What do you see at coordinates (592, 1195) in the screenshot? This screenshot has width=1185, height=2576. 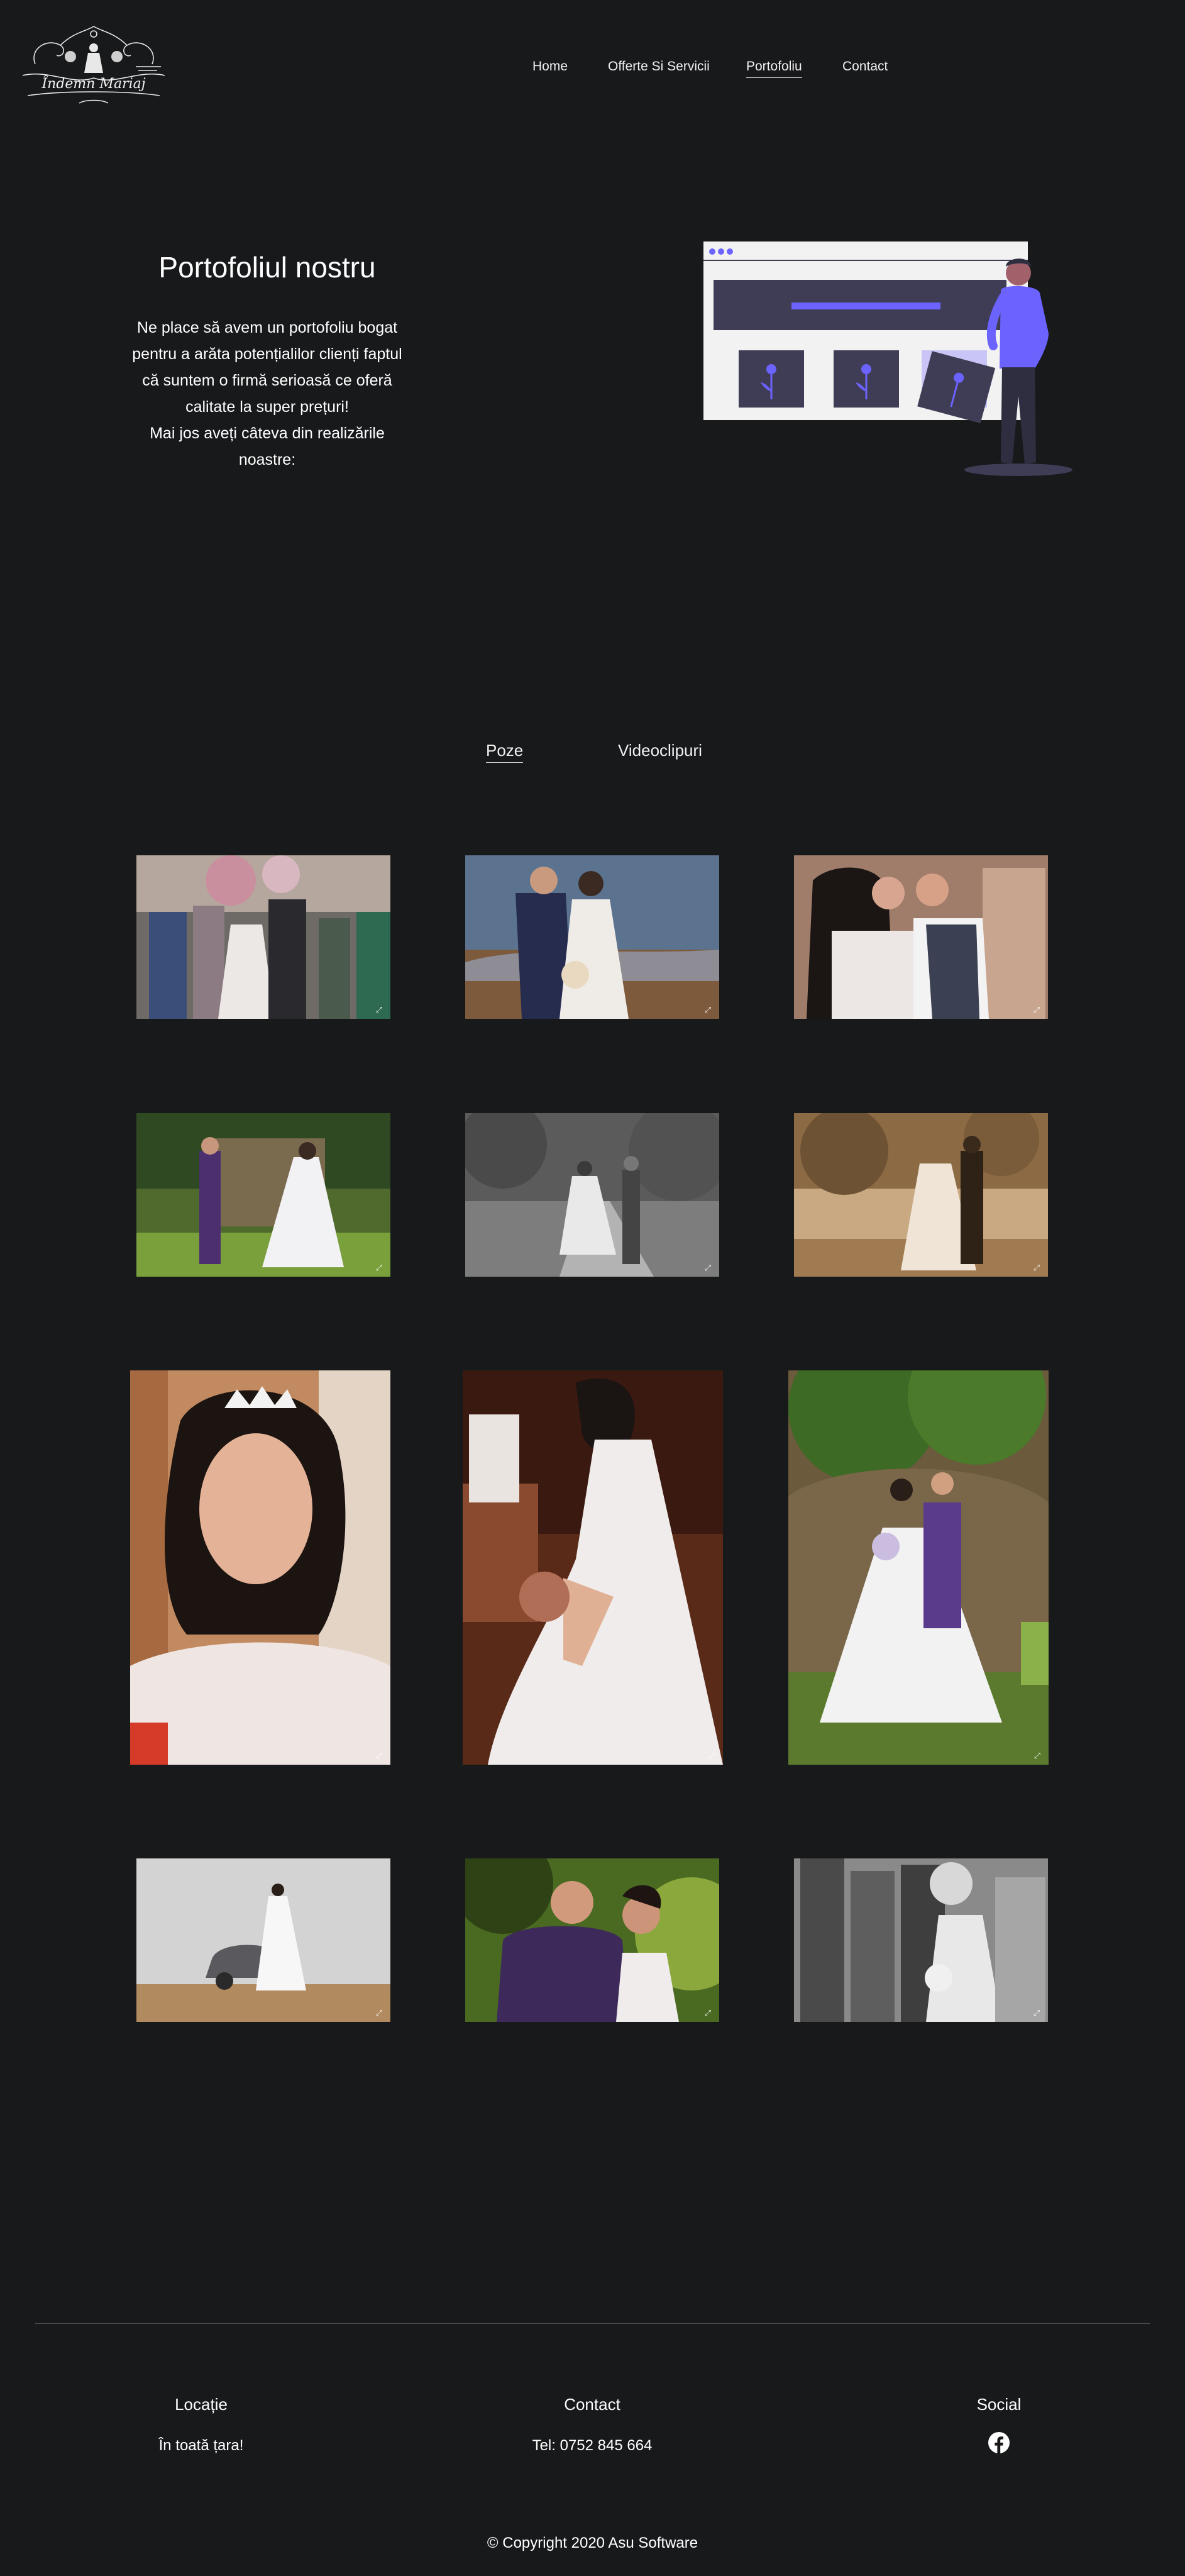 I see `couple-walking-path-bw-photo: ⤢` at bounding box center [592, 1195].